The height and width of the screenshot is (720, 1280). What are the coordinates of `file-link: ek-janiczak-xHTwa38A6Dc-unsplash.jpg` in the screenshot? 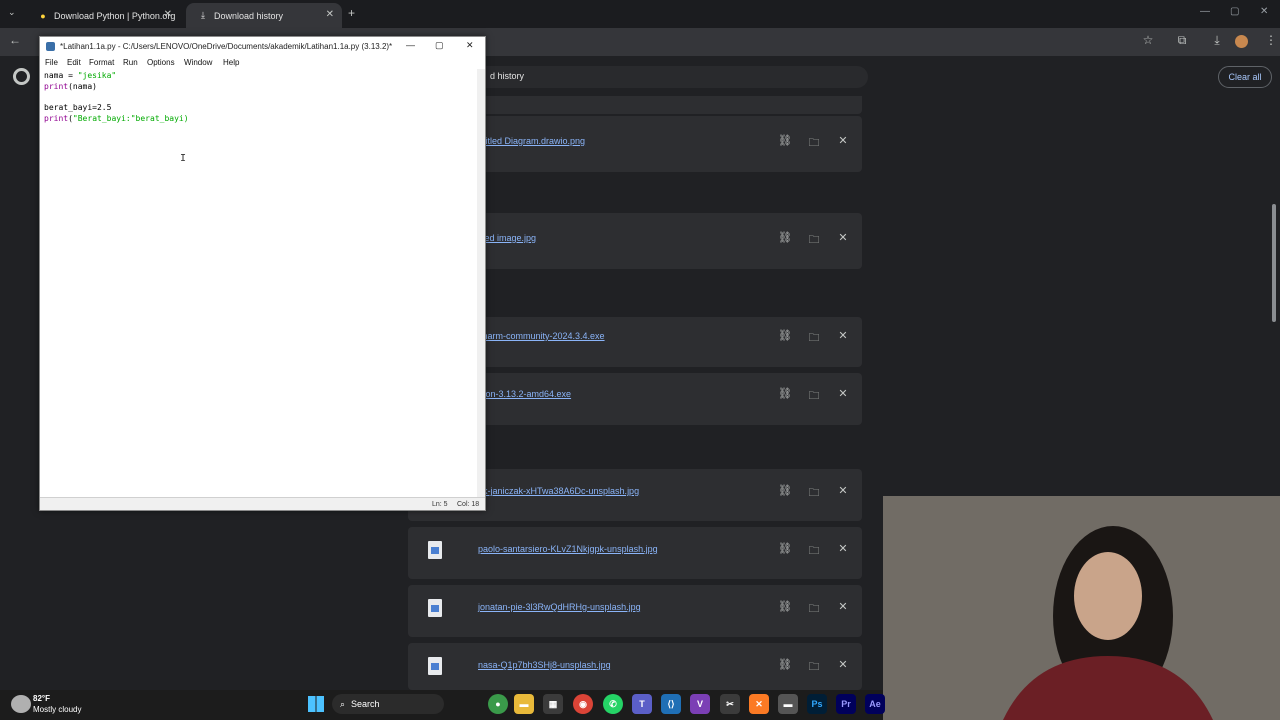 It's located at (558, 491).